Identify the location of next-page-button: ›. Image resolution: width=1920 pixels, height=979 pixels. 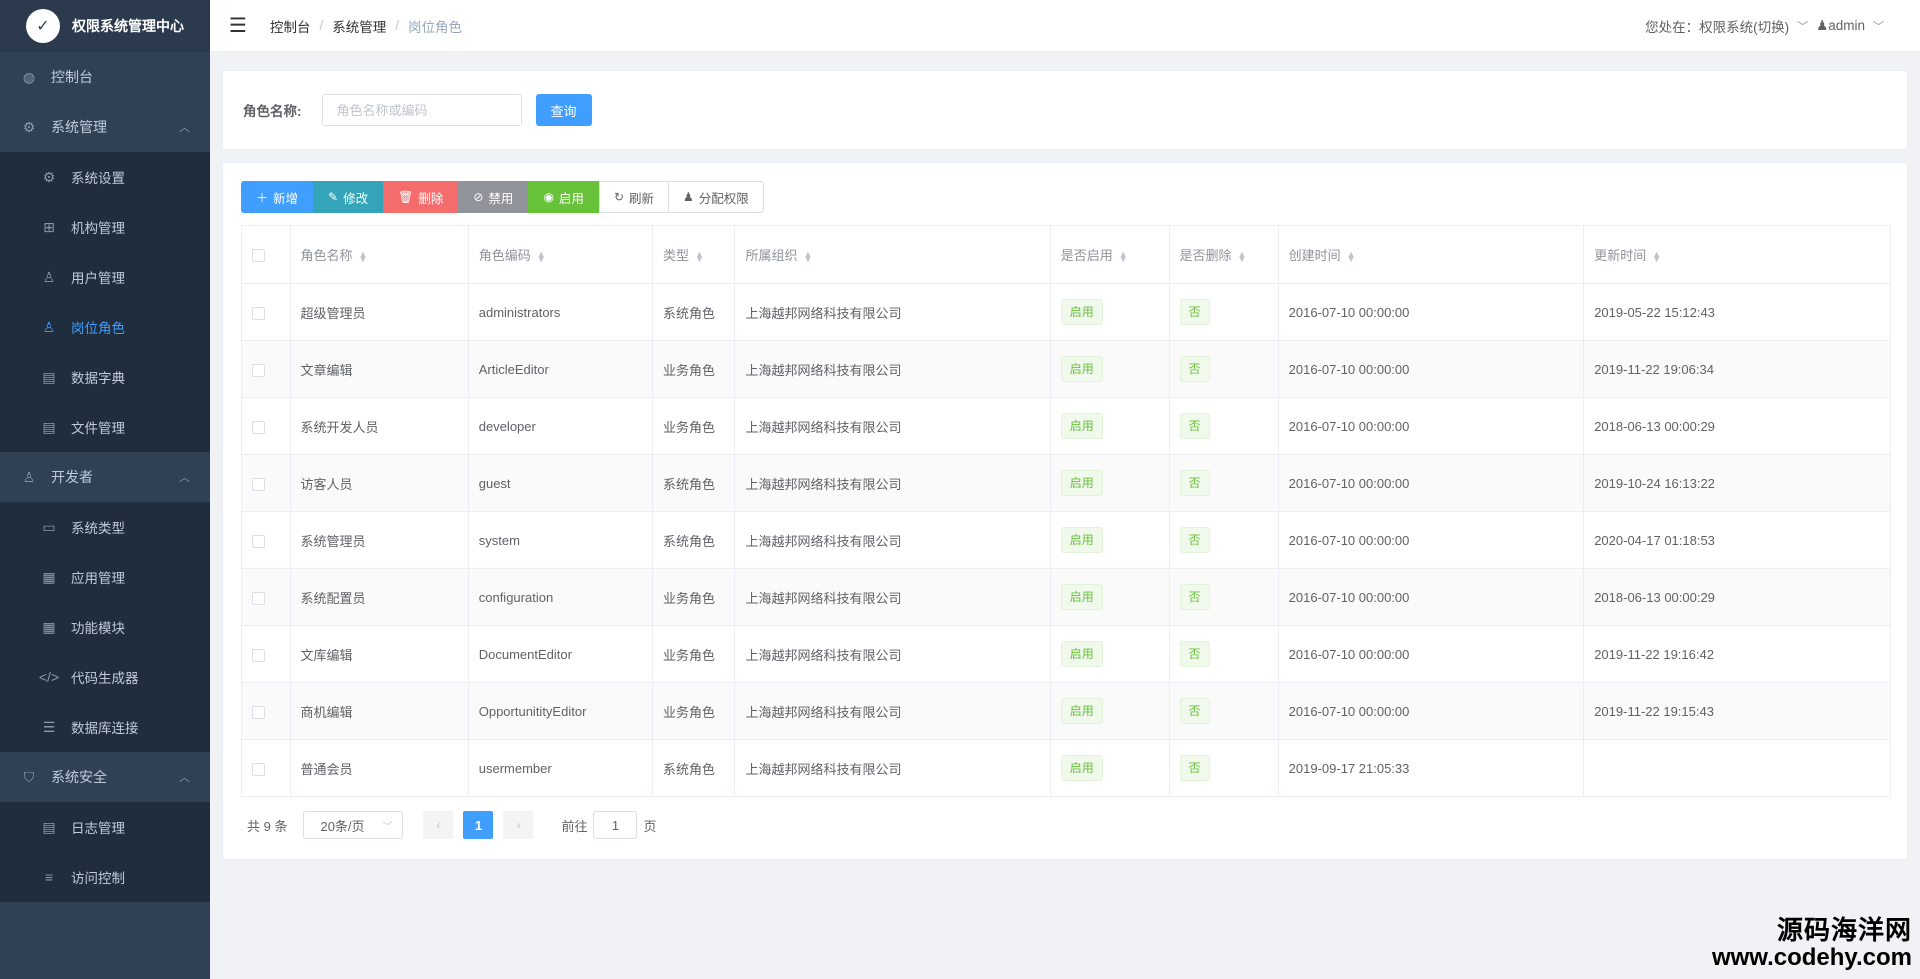
(518, 825).